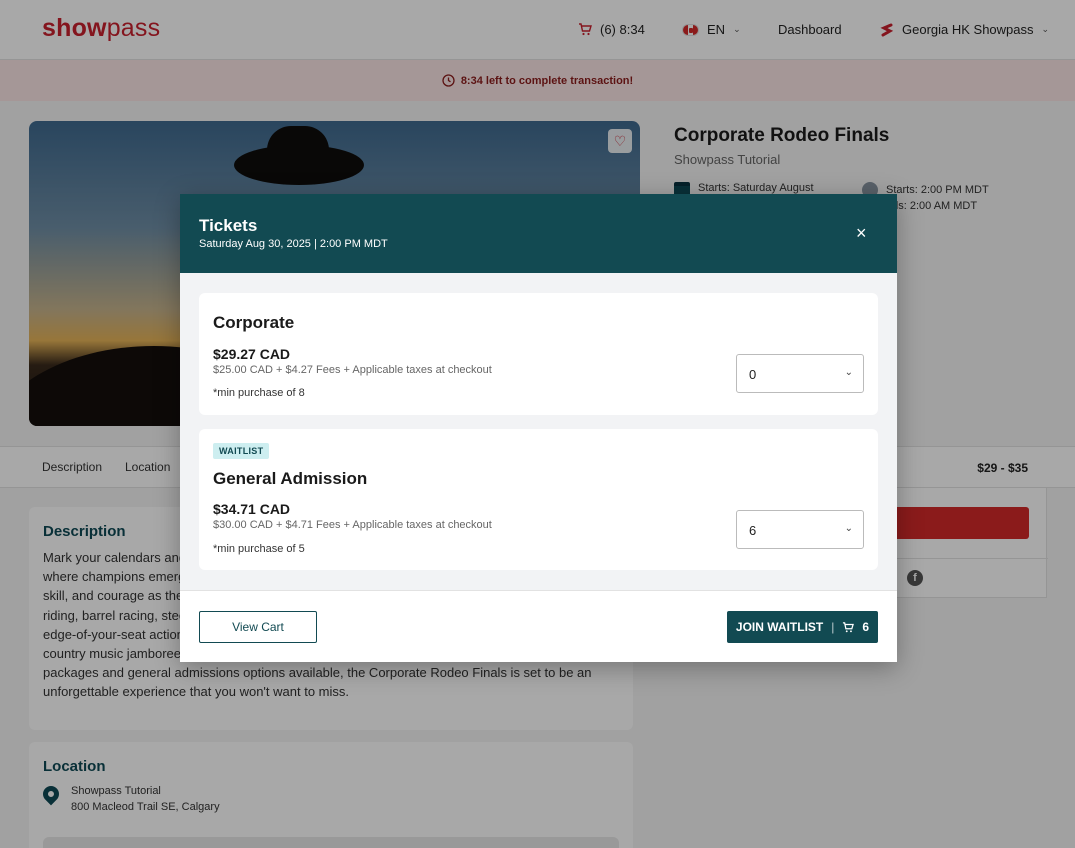 The height and width of the screenshot is (848, 1075). What do you see at coordinates (290, 478) in the screenshot?
I see `ticket-name: General Admission` at bounding box center [290, 478].